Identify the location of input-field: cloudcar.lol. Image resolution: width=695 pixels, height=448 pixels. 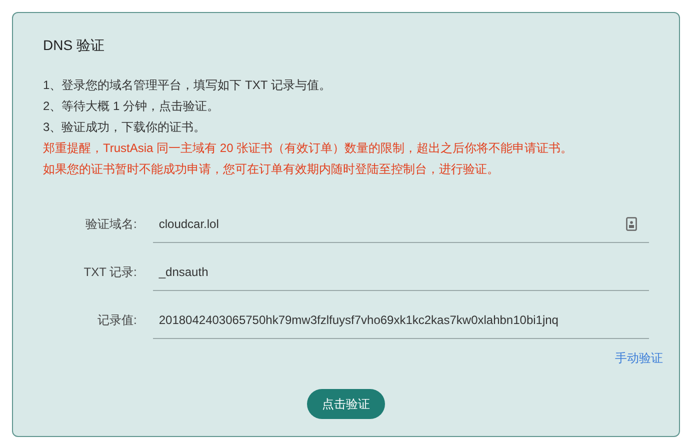
(400, 224).